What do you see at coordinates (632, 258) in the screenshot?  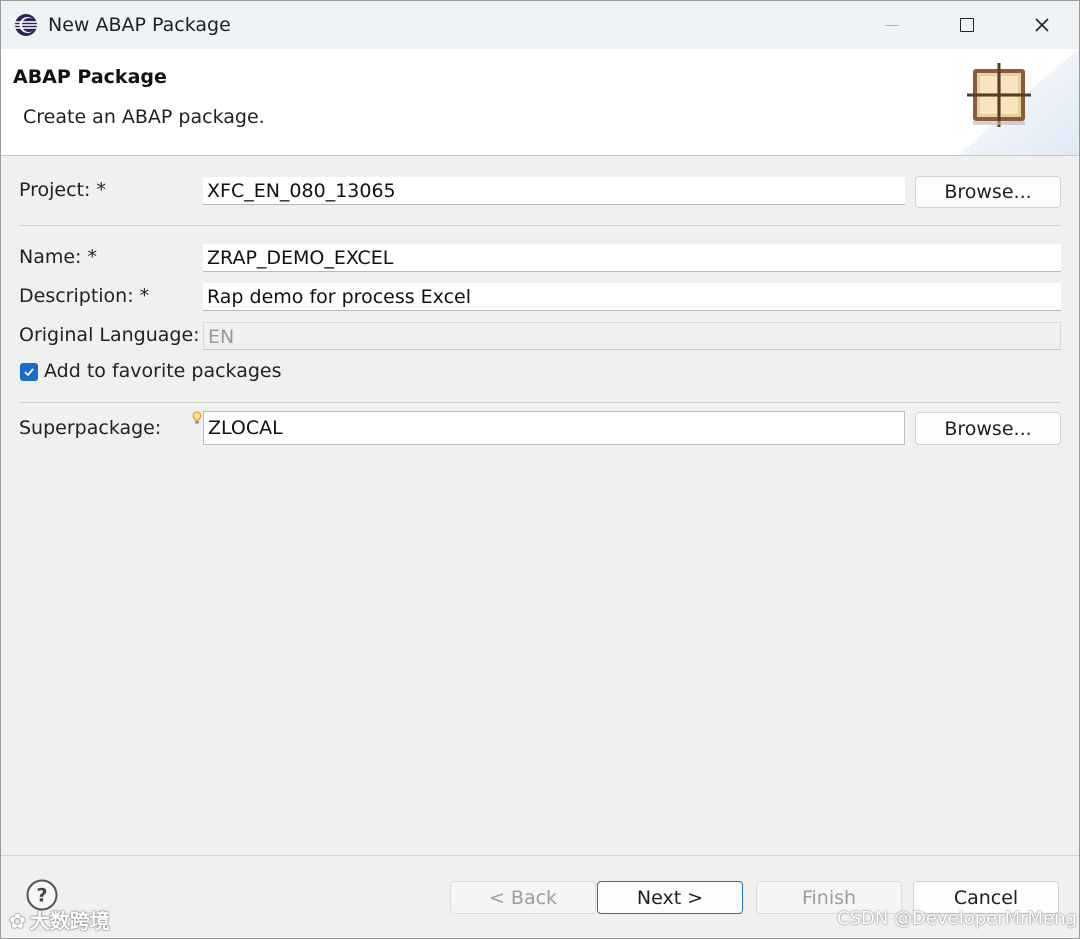 I see `name-field: ZRAP_DEMO_EXCEL` at bounding box center [632, 258].